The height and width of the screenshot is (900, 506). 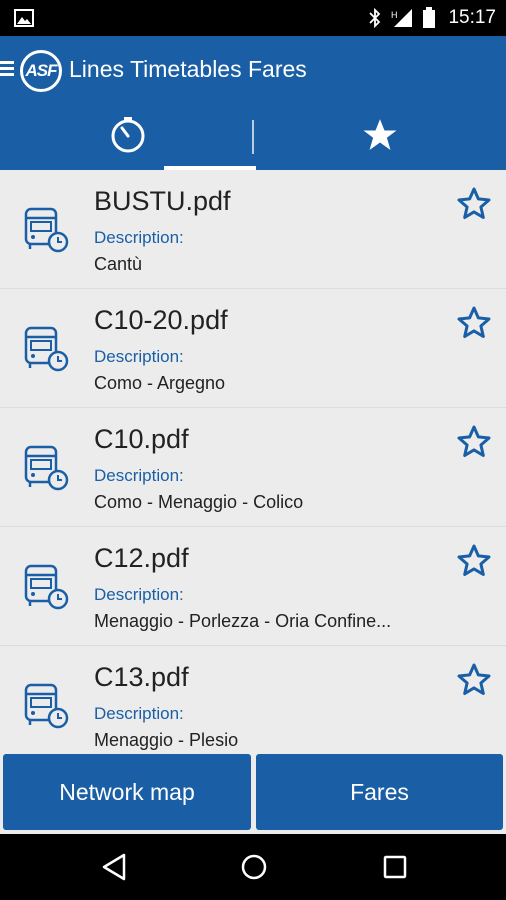 What do you see at coordinates (161, 320) in the screenshot?
I see `item-filename: C10-20.pdf` at bounding box center [161, 320].